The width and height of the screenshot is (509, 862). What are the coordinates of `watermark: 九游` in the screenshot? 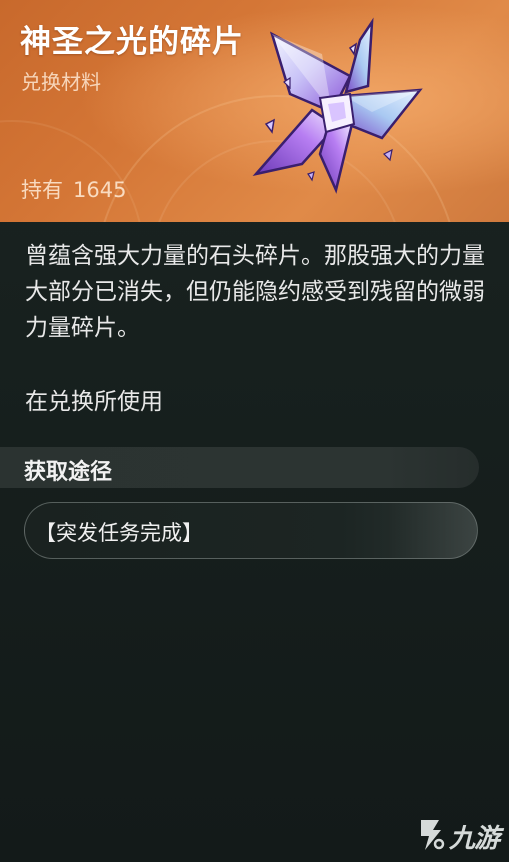 It's located at (460, 834).